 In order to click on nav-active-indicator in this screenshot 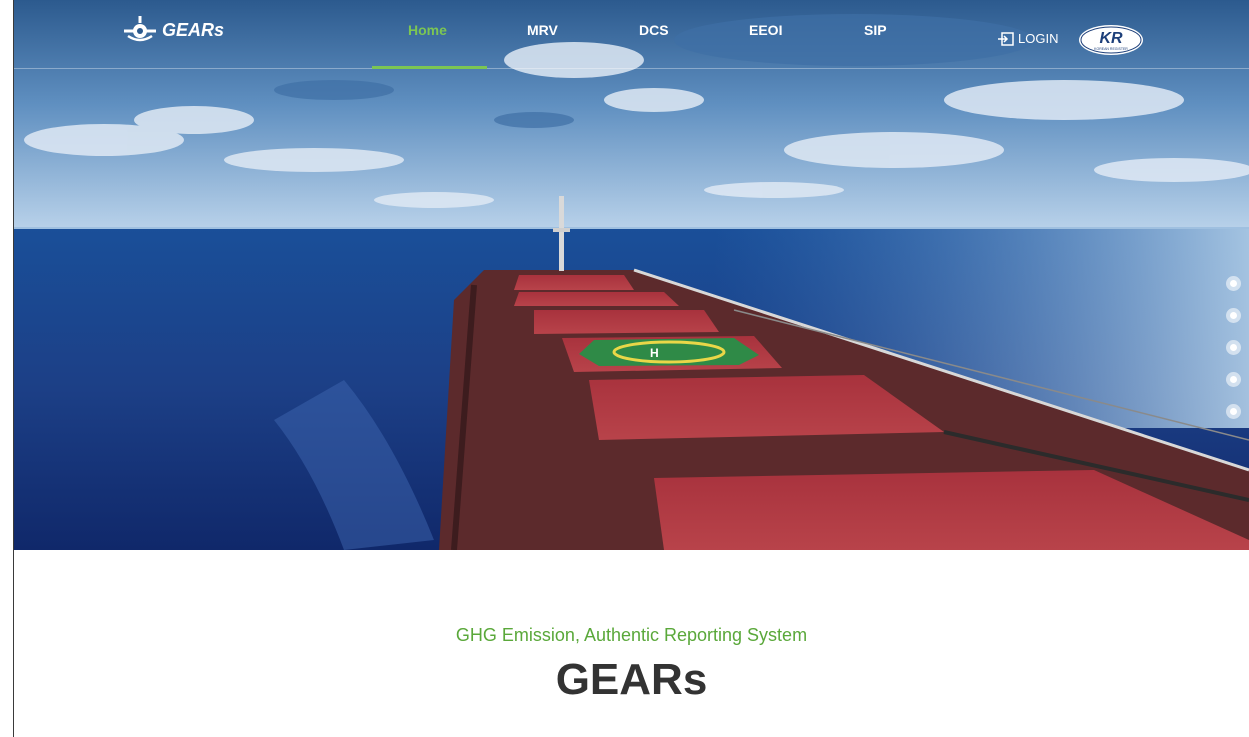, I will do `click(429, 67)`.